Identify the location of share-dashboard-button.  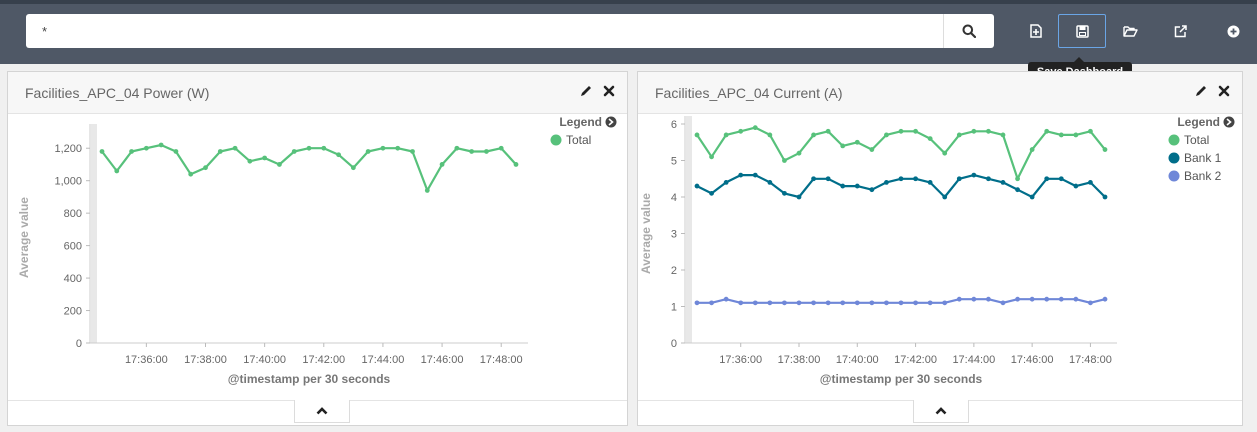
(1180, 31).